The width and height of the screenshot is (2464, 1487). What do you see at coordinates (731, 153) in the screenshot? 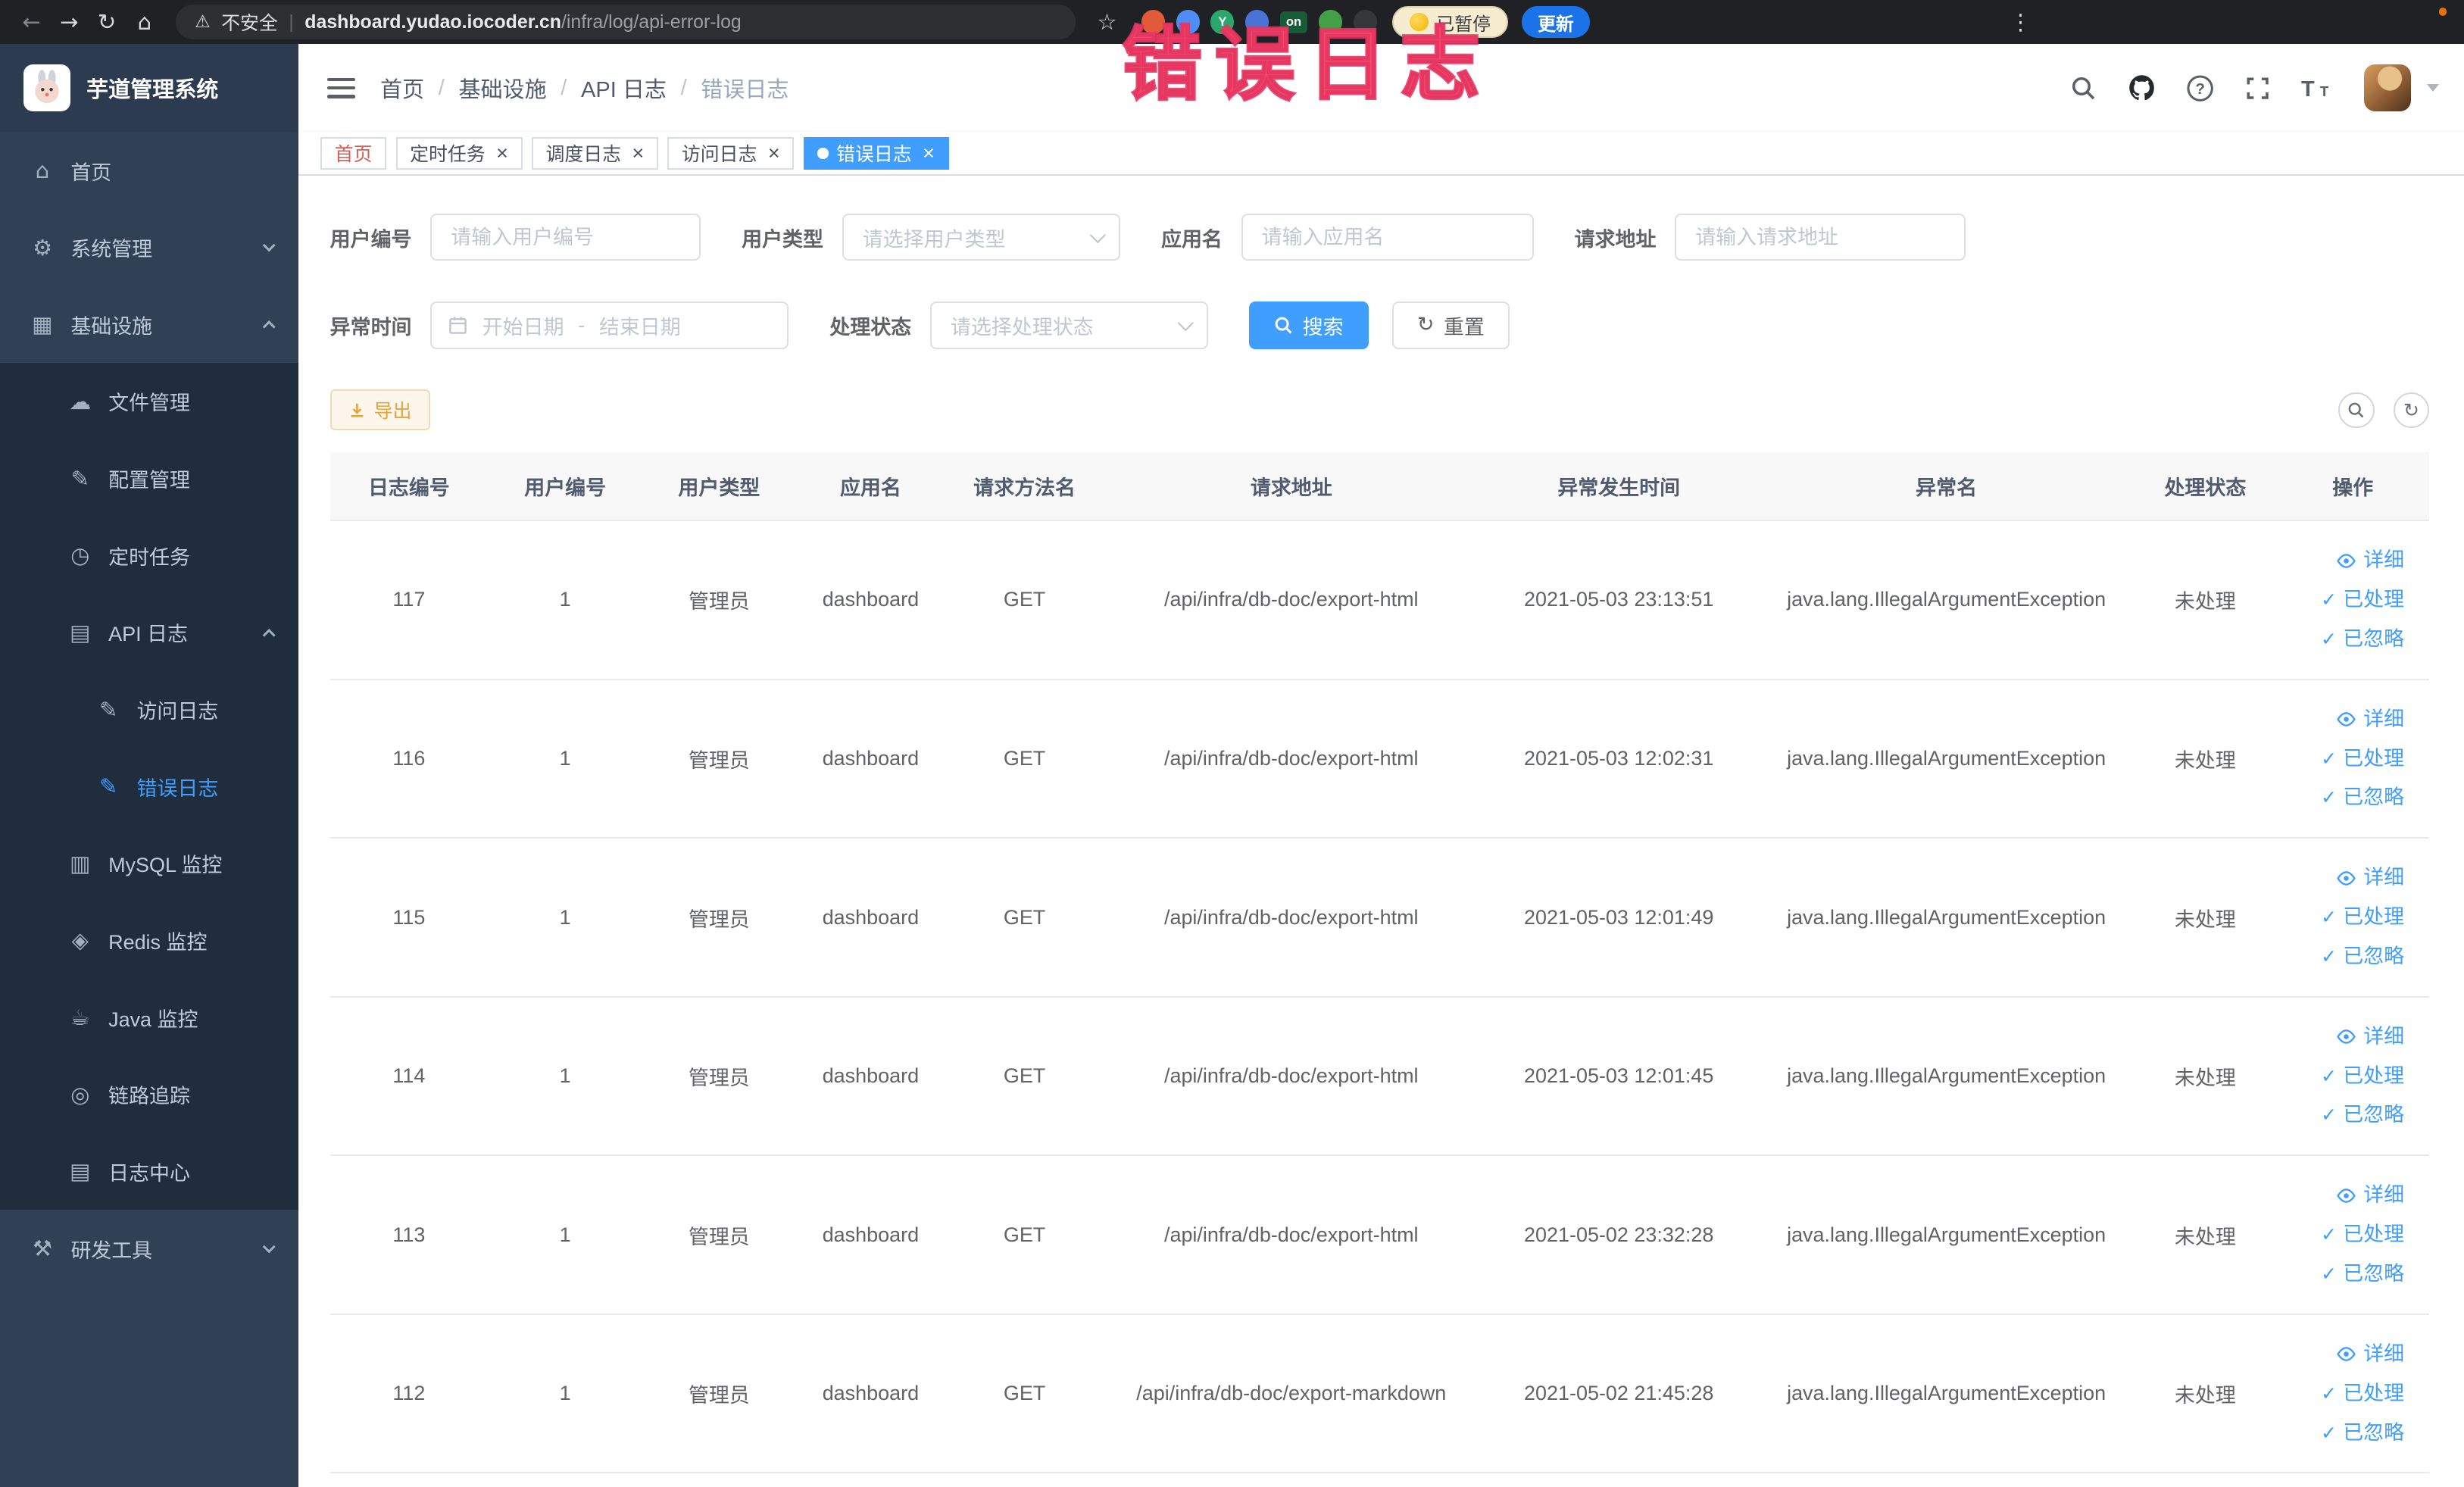
I see `tab-访问日志: 访问日志 ×` at bounding box center [731, 153].